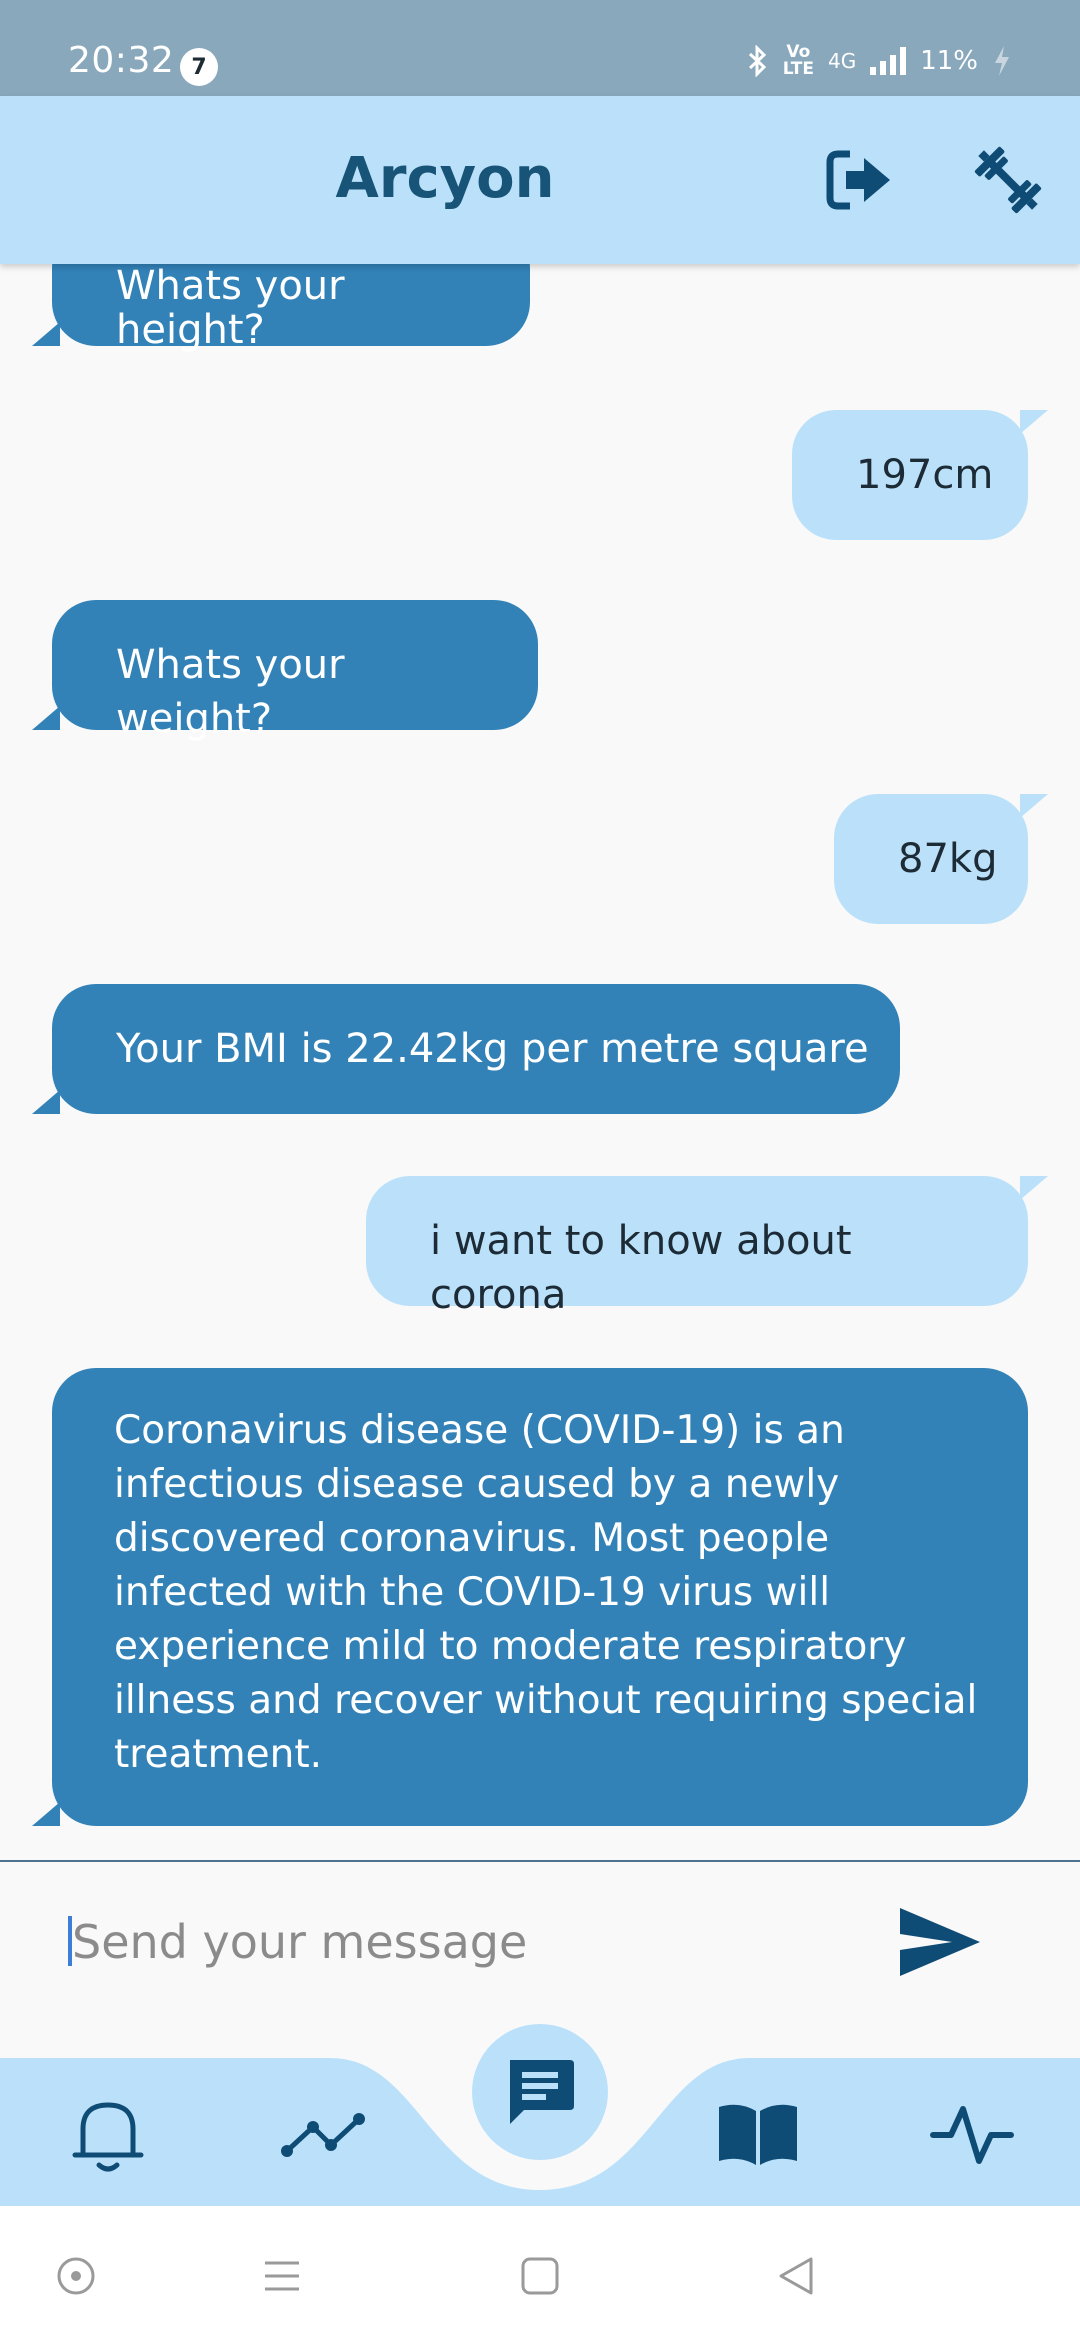 The image size is (1080, 2340). What do you see at coordinates (477, 1484) in the screenshot?
I see `bot-message-line: infectious disease caused by a newly` at bounding box center [477, 1484].